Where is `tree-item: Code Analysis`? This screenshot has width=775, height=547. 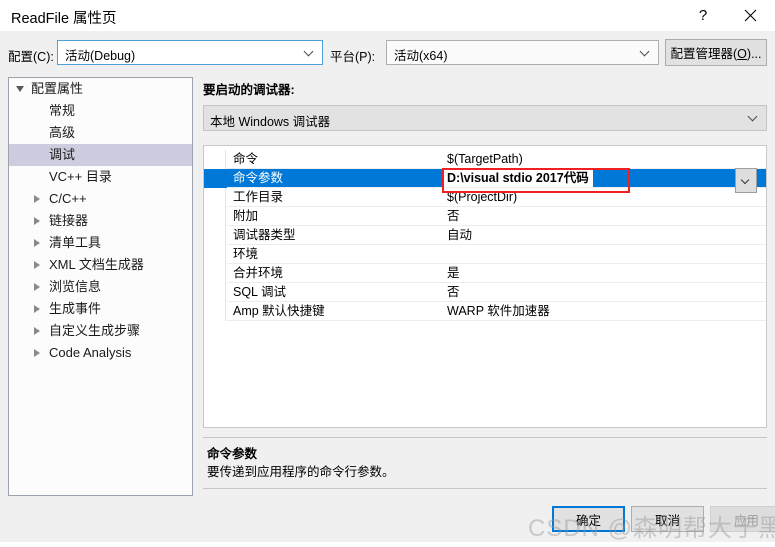 tree-item: Code Analysis is located at coordinates (100, 353).